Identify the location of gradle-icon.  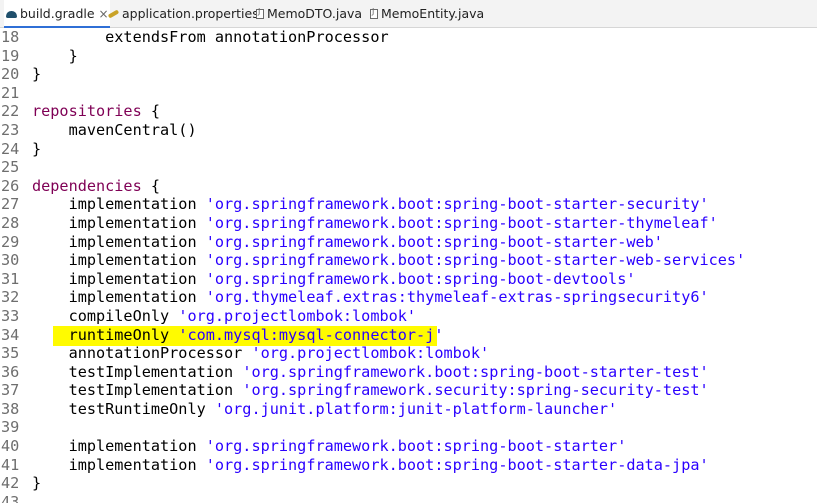
(11, 14).